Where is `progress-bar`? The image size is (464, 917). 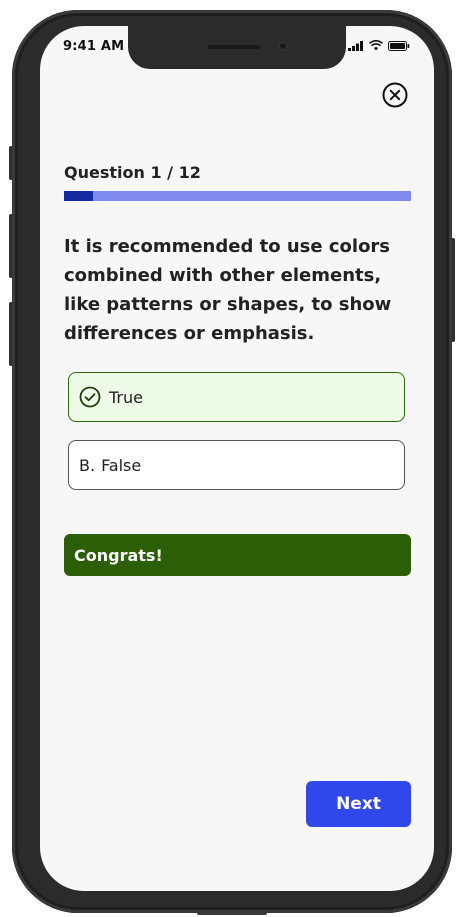
progress-bar is located at coordinates (237, 196).